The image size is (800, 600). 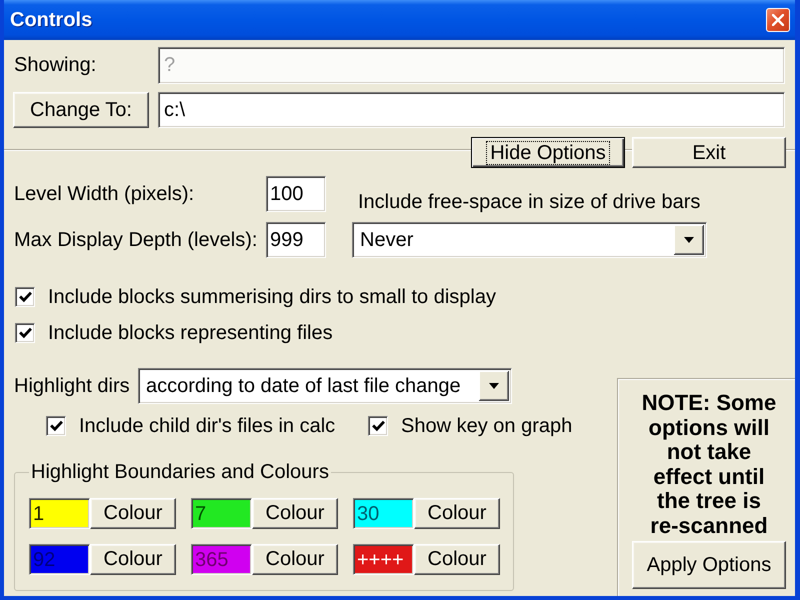 What do you see at coordinates (51, 20) in the screenshot?
I see `window-title: Controls` at bounding box center [51, 20].